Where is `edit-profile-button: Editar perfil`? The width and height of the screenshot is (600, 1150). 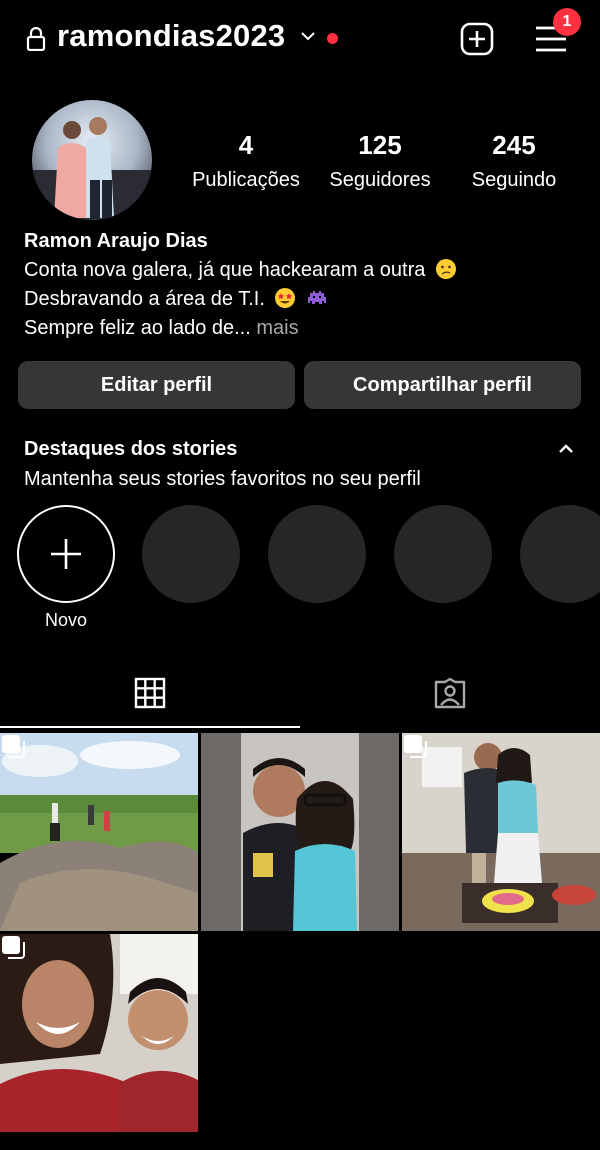 edit-profile-button: Editar perfil is located at coordinates (156, 385).